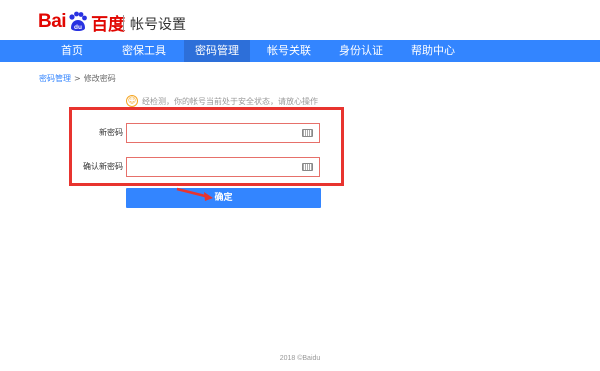 The width and height of the screenshot is (600, 371). I want to click on notice-text: 经检测，你的帐号当前处于安全状态，请放心操作, so click(230, 101).